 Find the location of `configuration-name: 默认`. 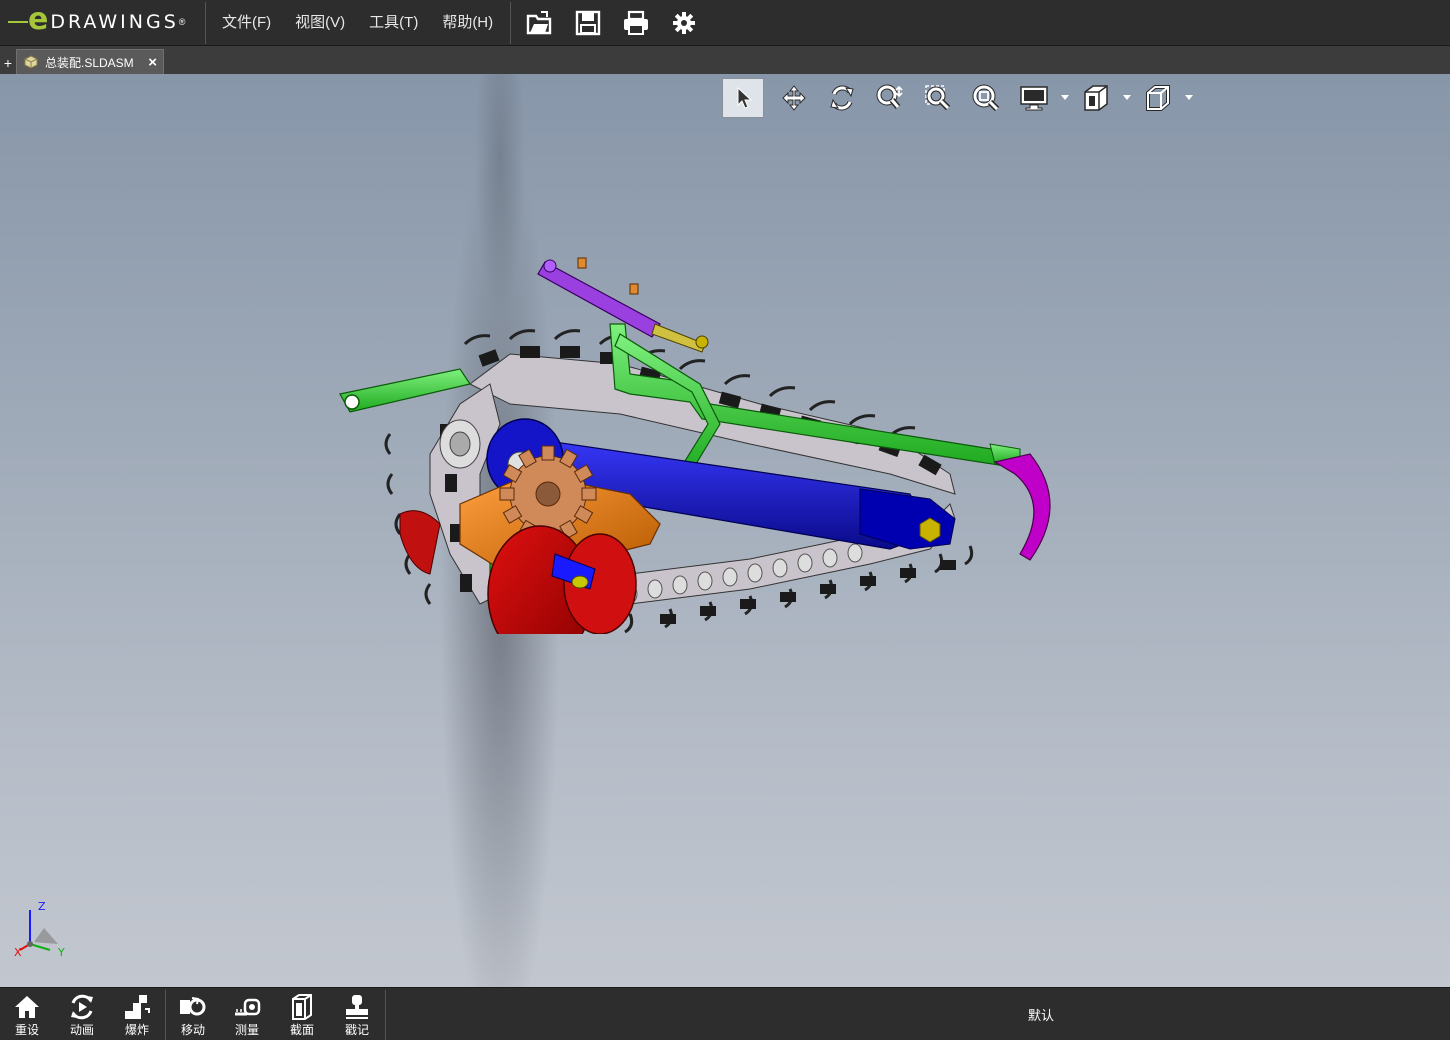

configuration-name: 默认 is located at coordinates (1041, 1014).